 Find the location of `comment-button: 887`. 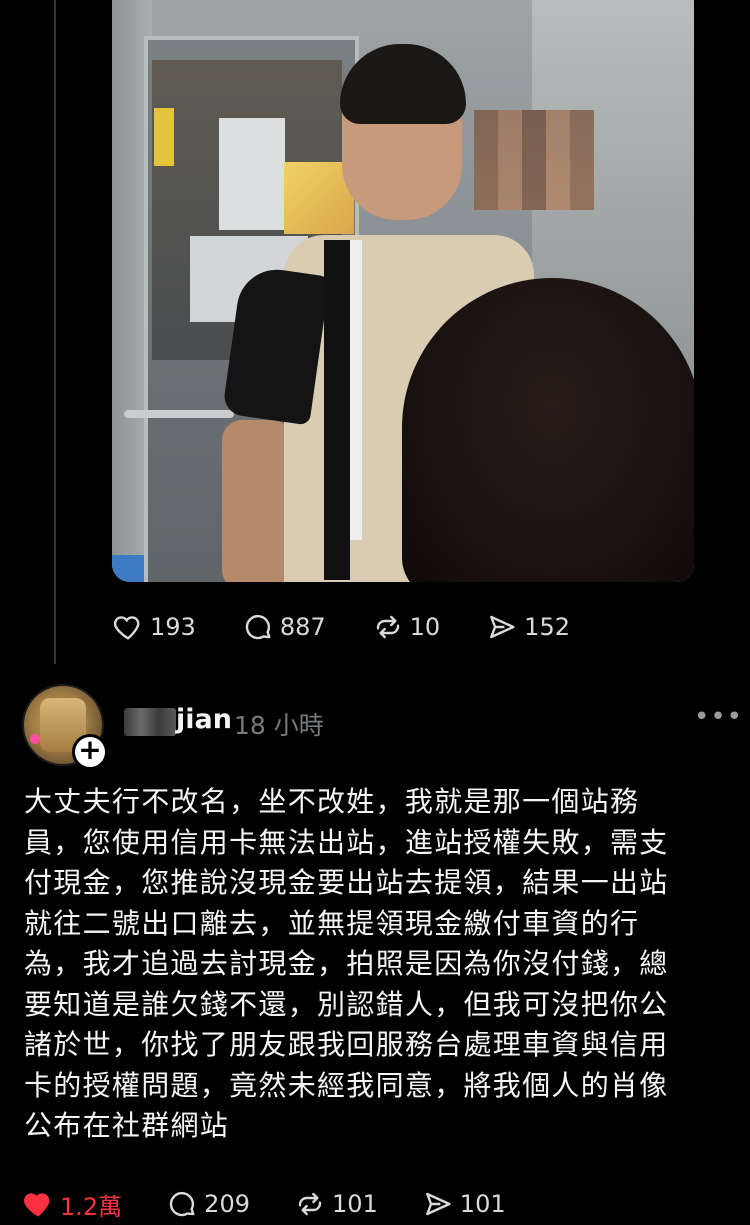

comment-button: 887 is located at coordinates (284, 627).